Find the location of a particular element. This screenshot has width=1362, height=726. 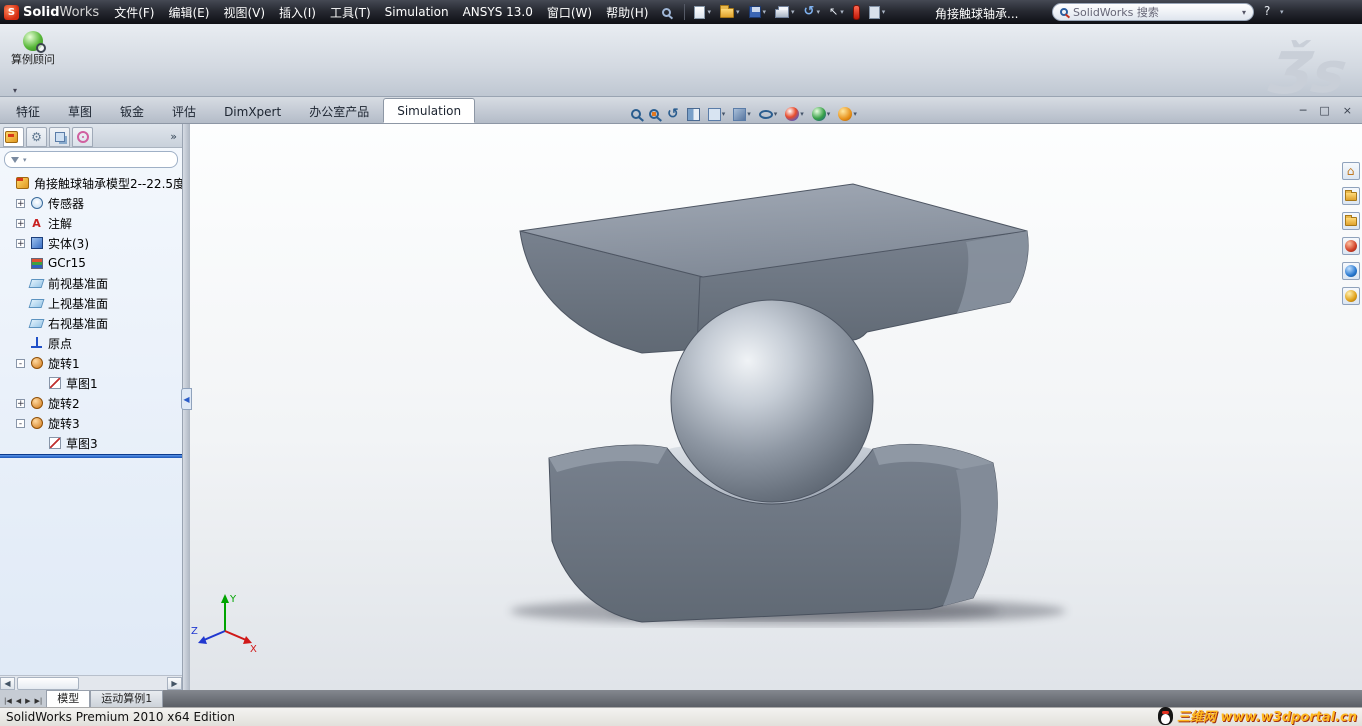

rebuild-indicator-button is located at coordinates (856, 12).